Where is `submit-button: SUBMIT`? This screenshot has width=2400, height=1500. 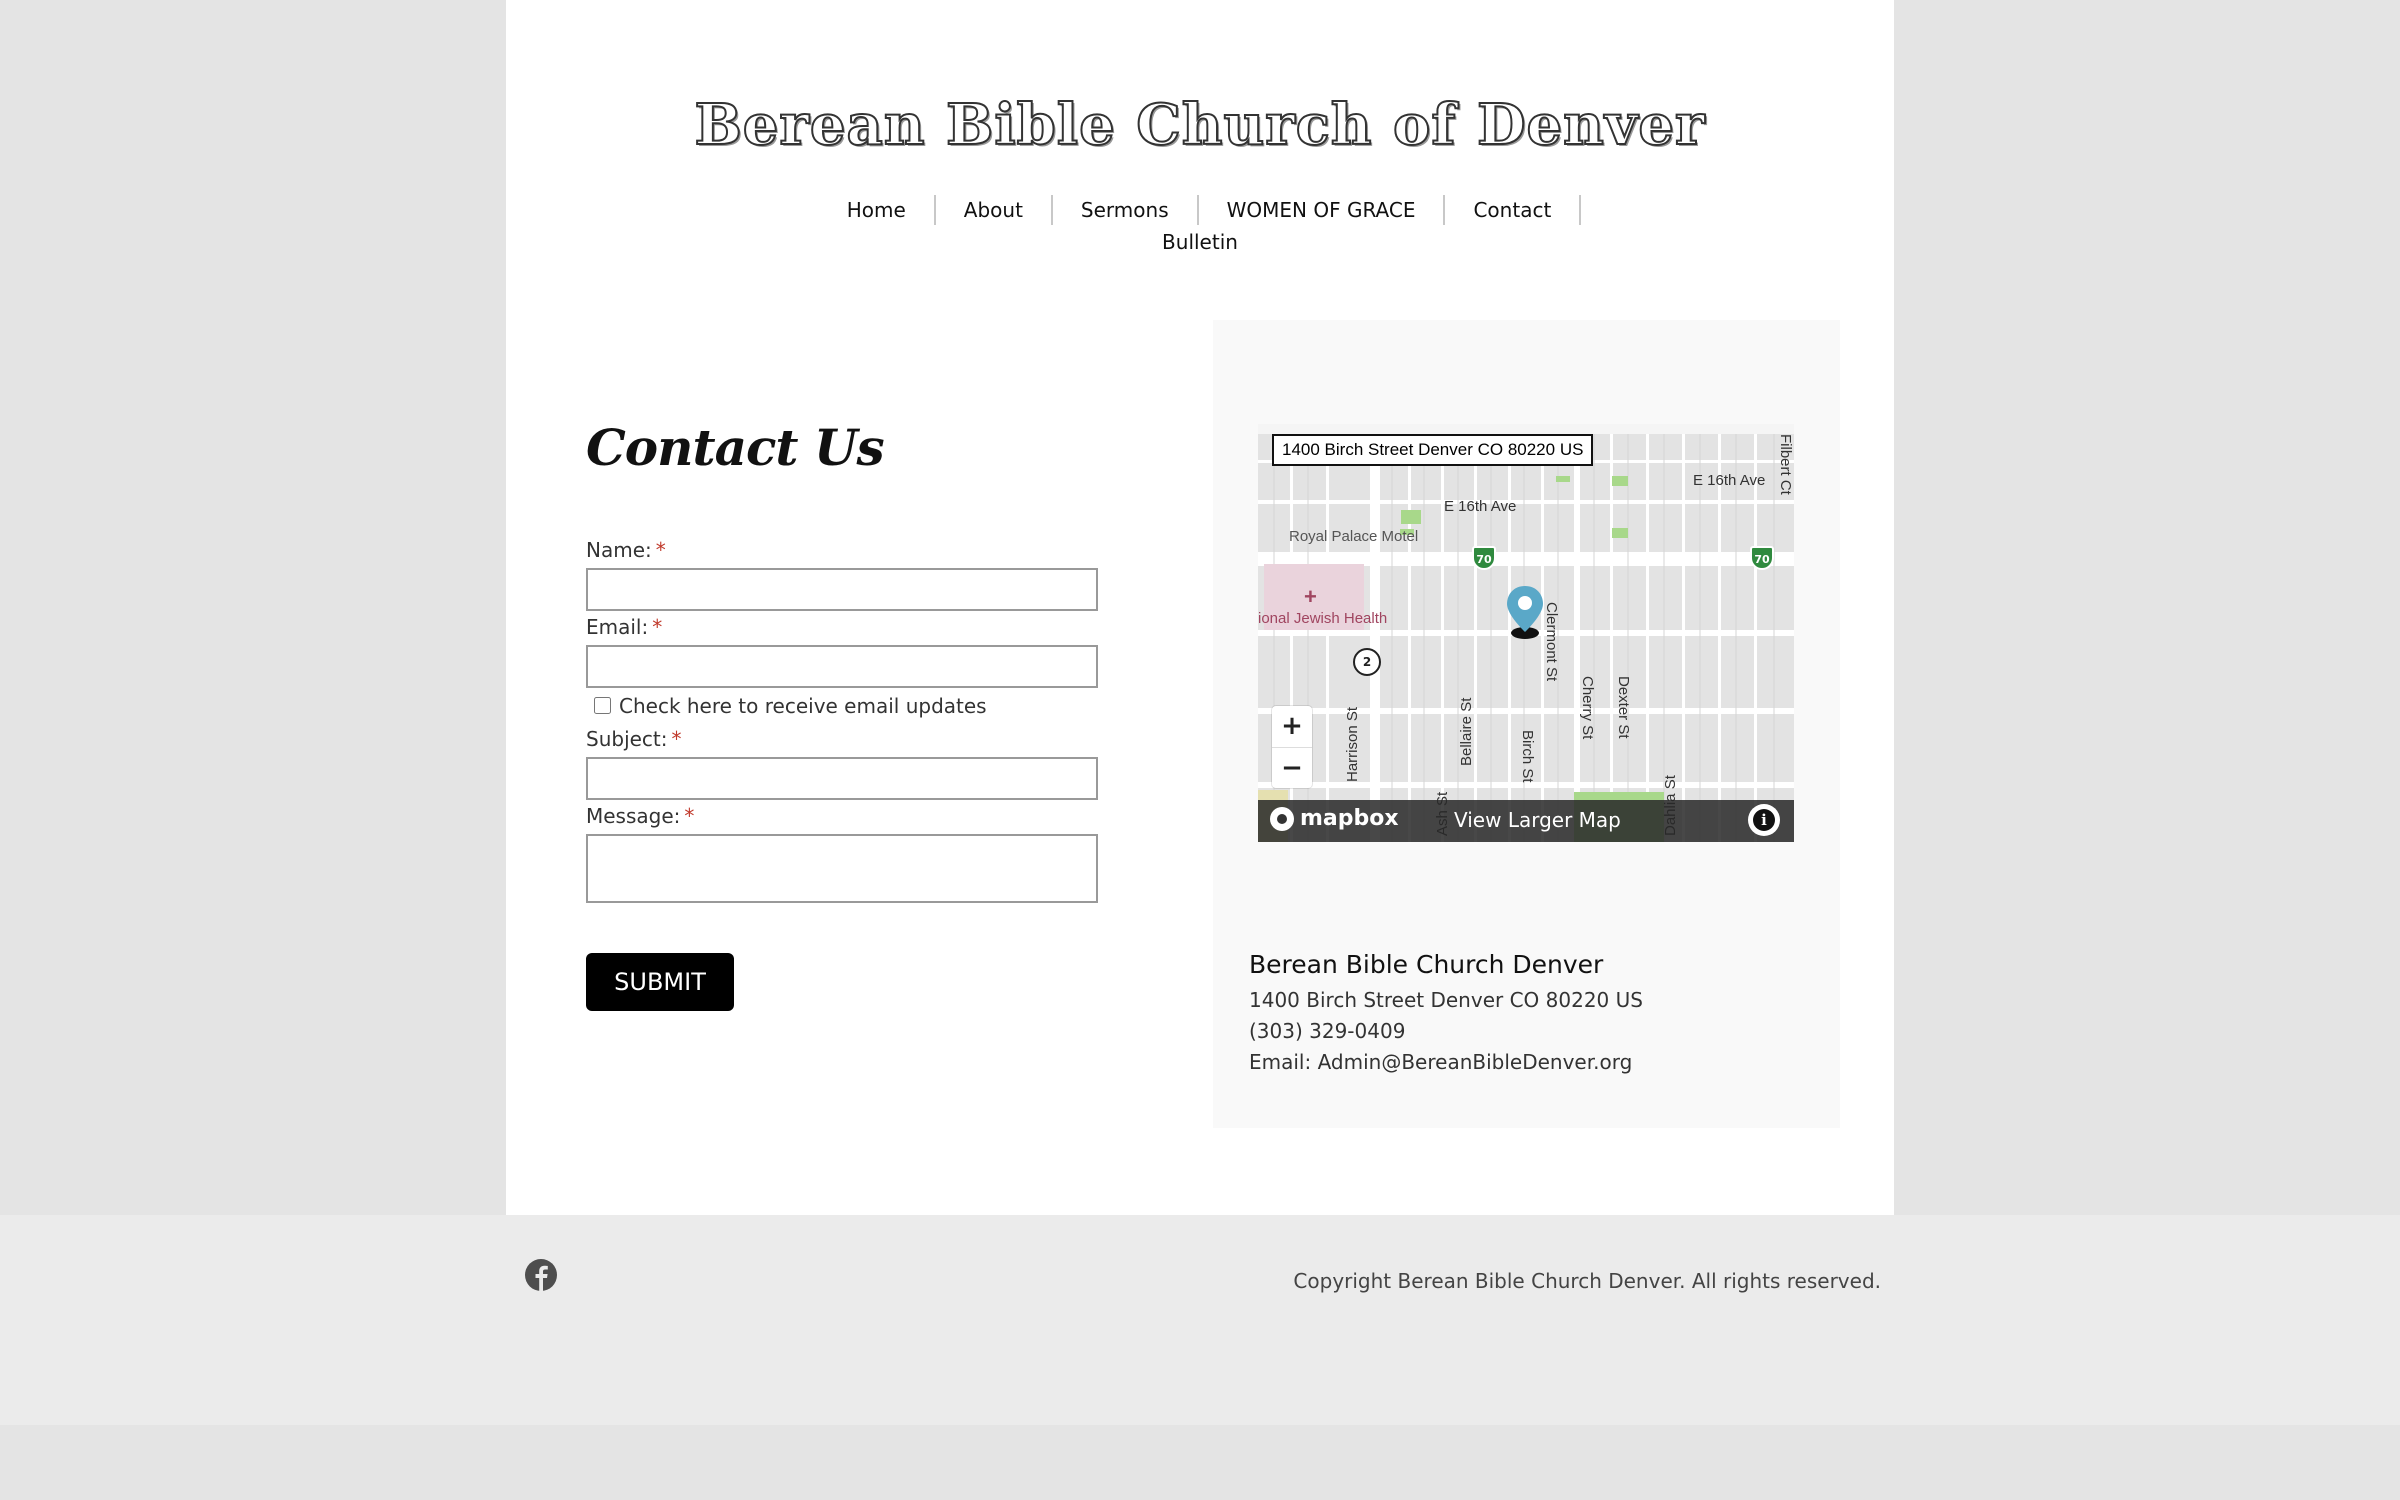 submit-button: SUBMIT is located at coordinates (660, 982).